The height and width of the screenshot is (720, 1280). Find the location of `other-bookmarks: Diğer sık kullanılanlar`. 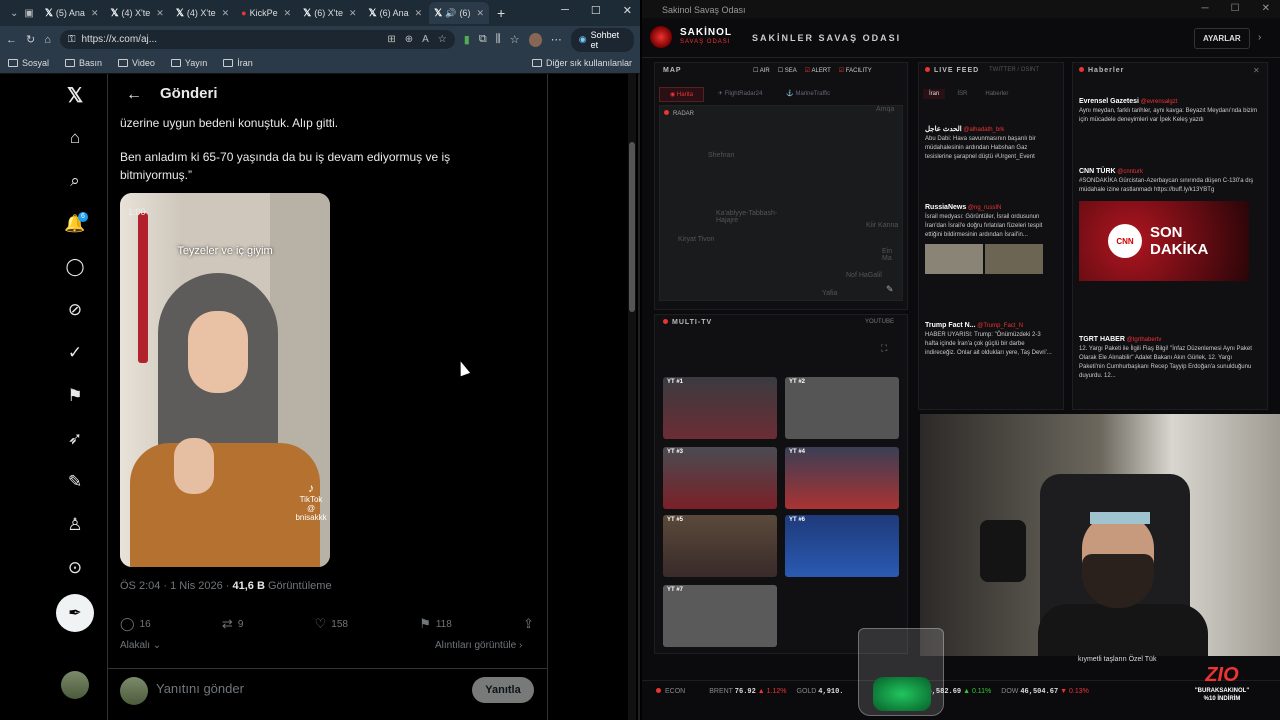

other-bookmarks: Diğer sık kullanılanlar is located at coordinates (581, 63).